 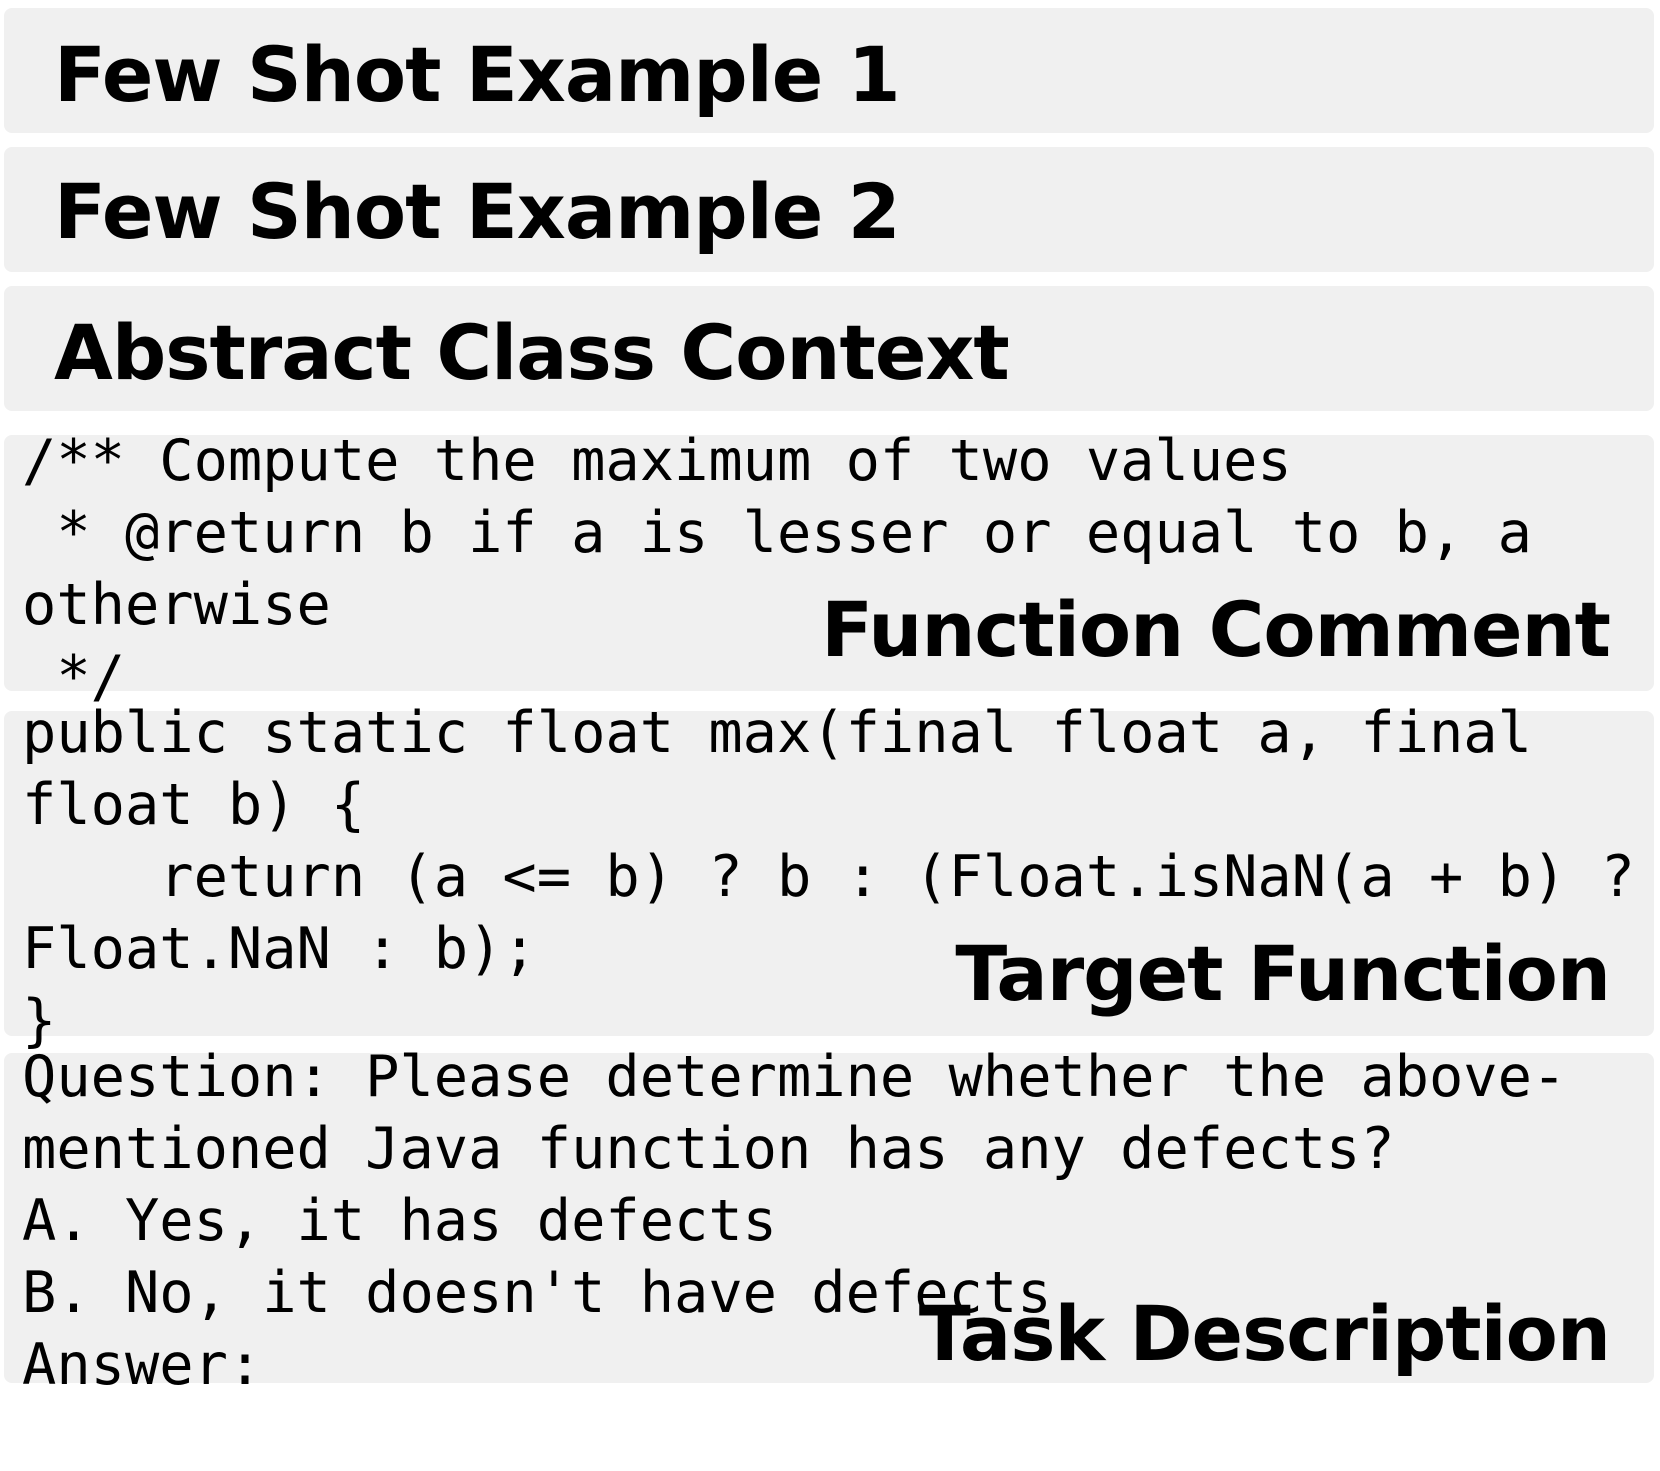 I want to click on abstract-class-context-panel: Abstract Class Context, so click(x=829, y=348).